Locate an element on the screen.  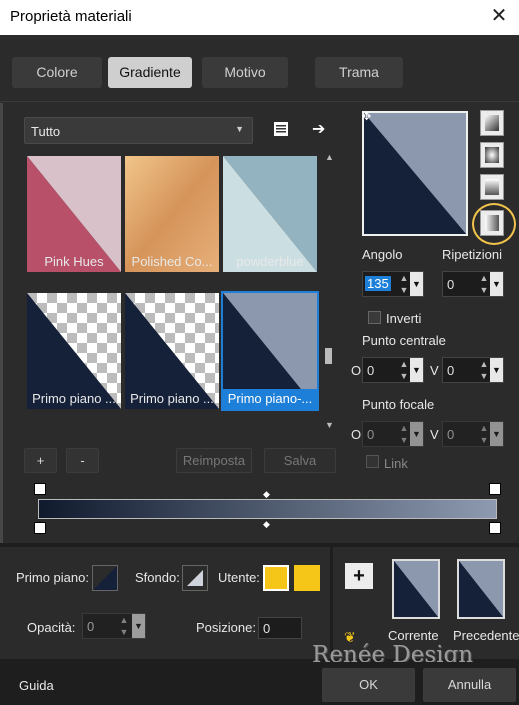
link-label: Link is located at coordinates (396, 463).